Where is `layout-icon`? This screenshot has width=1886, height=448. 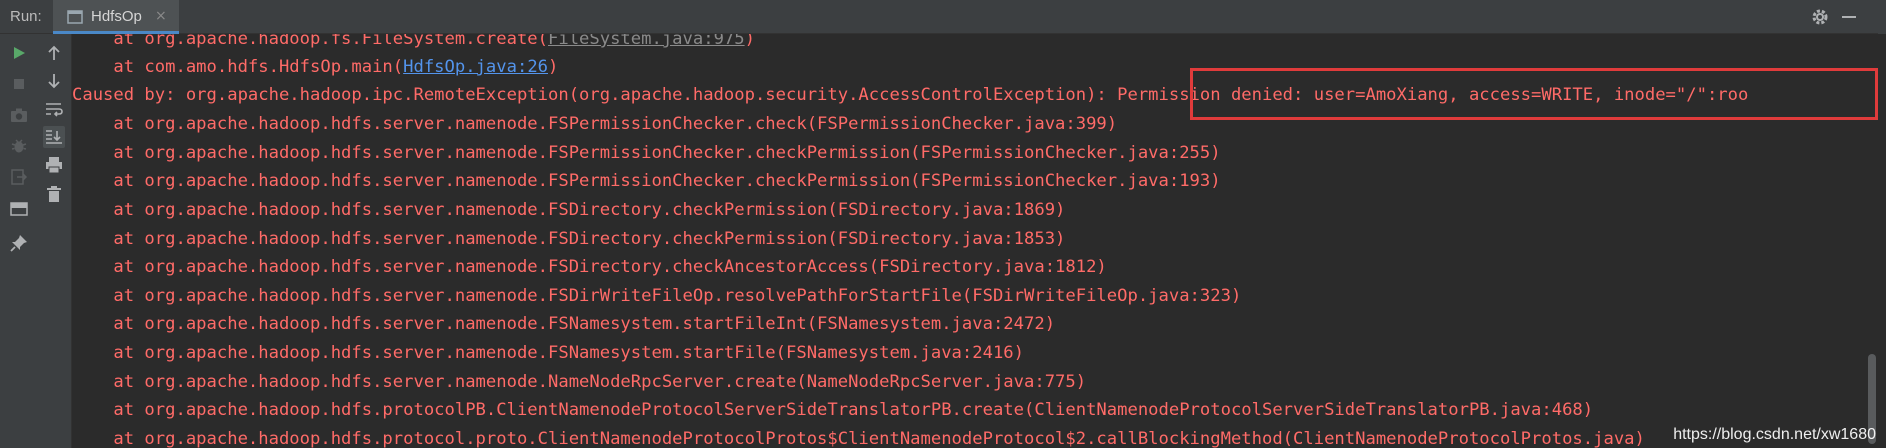
layout-icon is located at coordinates (19, 209).